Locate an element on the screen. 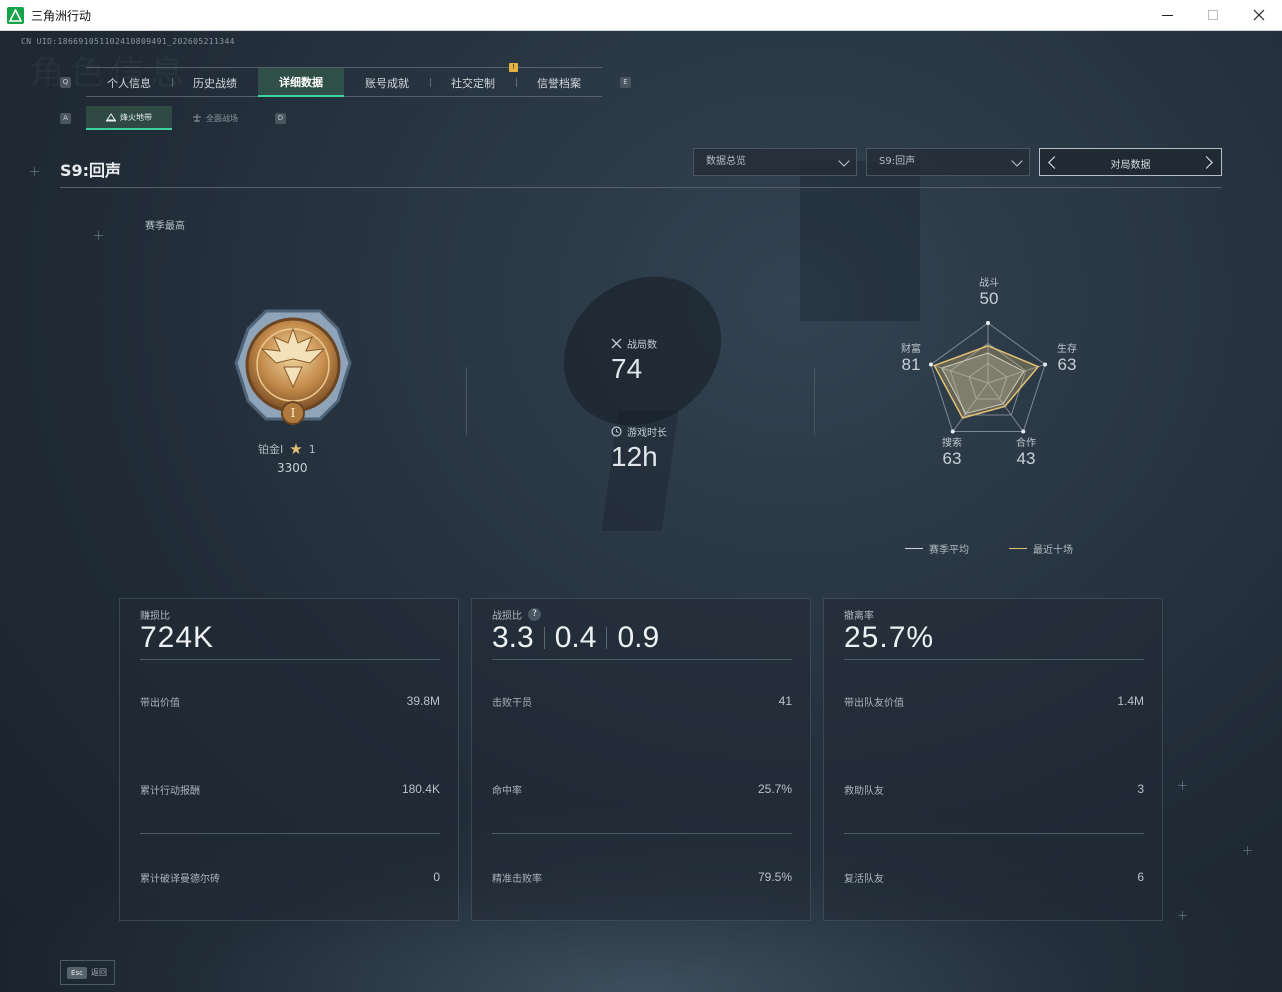 Image resolution: width=1282 pixels, height=992 pixels. stat-label: 精准击败率 is located at coordinates (517, 879).